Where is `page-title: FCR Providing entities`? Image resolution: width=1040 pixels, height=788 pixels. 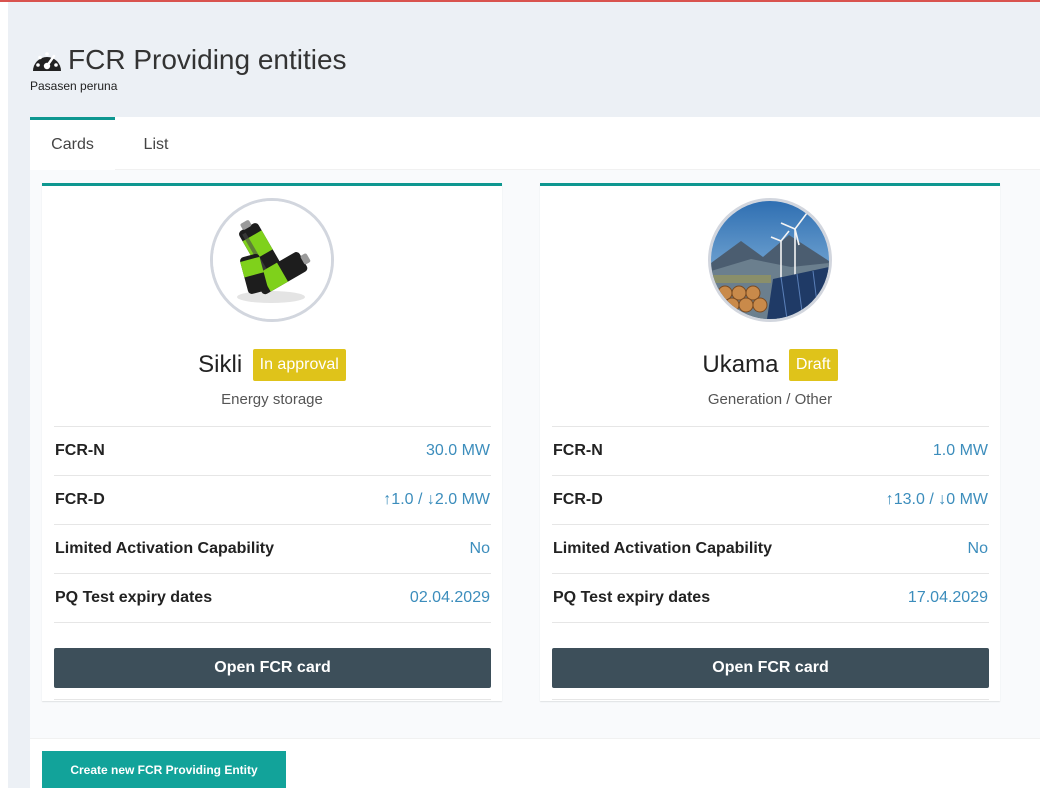 page-title: FCR Providing entities is located at coordinates (207, 59).